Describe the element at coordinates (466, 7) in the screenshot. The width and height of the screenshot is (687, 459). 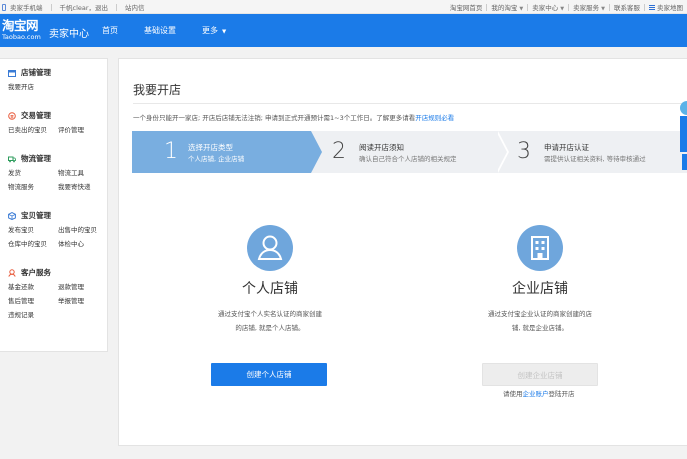
I see `taobao-home-link: 淘宝网首页` at that location.